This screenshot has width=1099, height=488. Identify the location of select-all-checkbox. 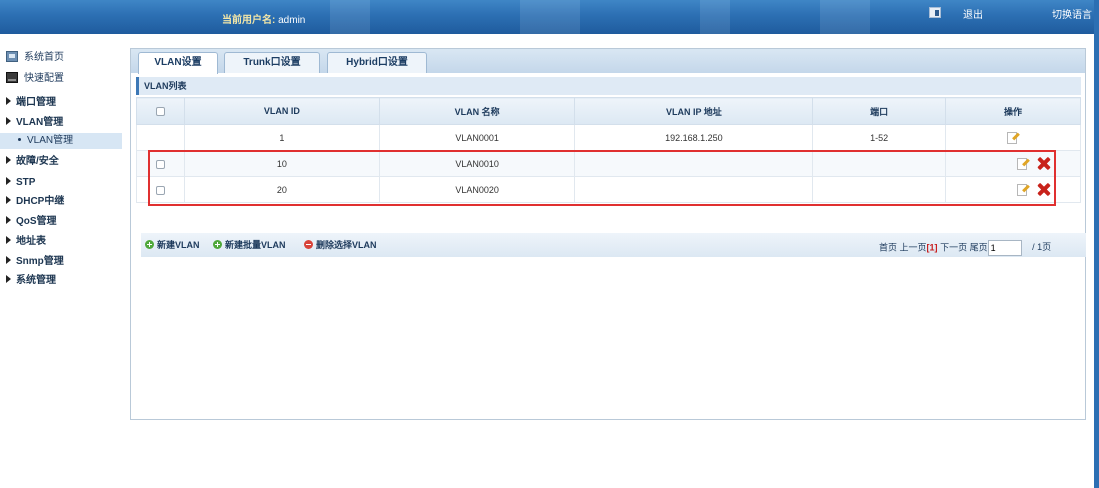
(160, 112).